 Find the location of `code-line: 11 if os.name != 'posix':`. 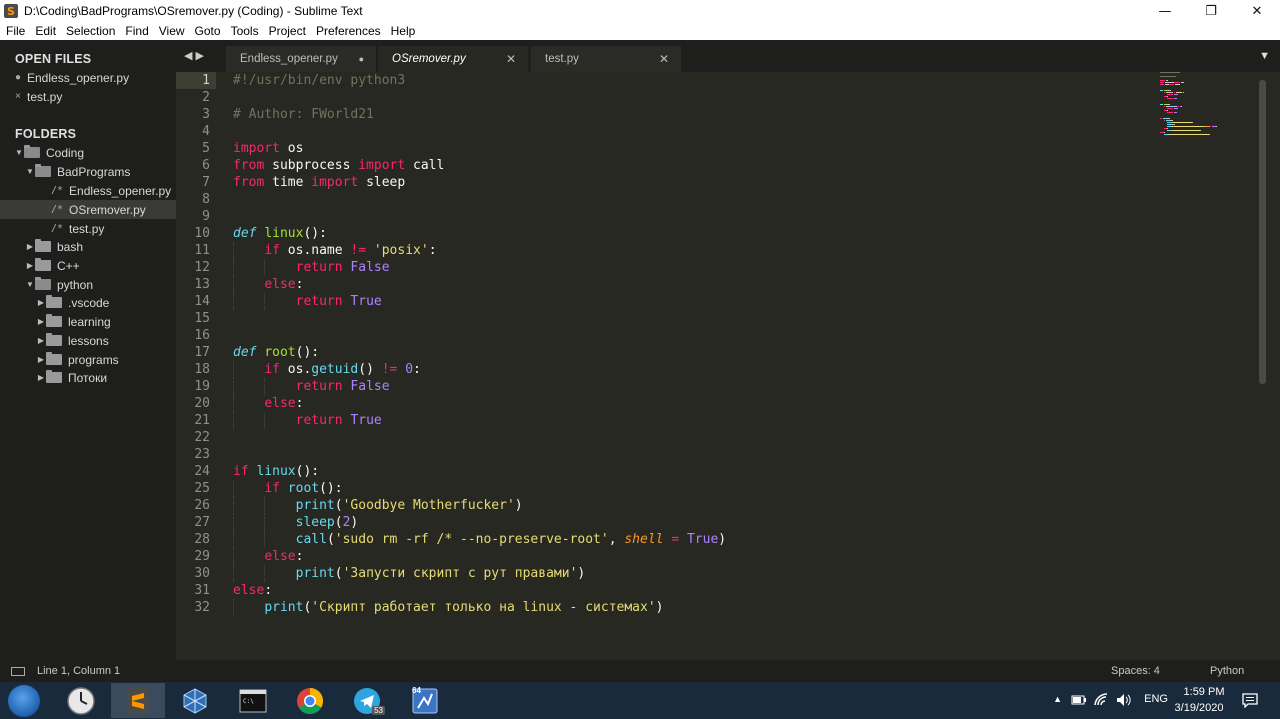

code-line: 11 if os.name != 'posix': is located at coordinates (666, 250).